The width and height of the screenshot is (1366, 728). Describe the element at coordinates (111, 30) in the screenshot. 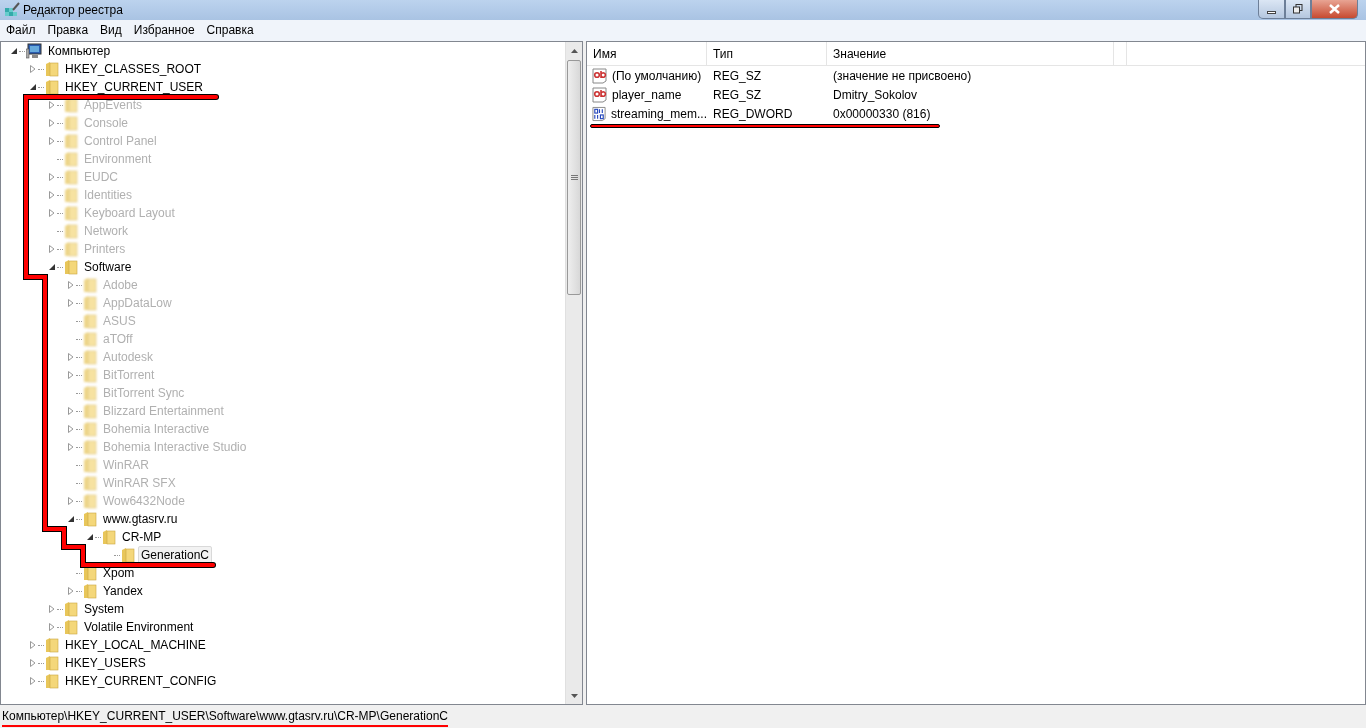

I see `menu-item: Вид` at that location.